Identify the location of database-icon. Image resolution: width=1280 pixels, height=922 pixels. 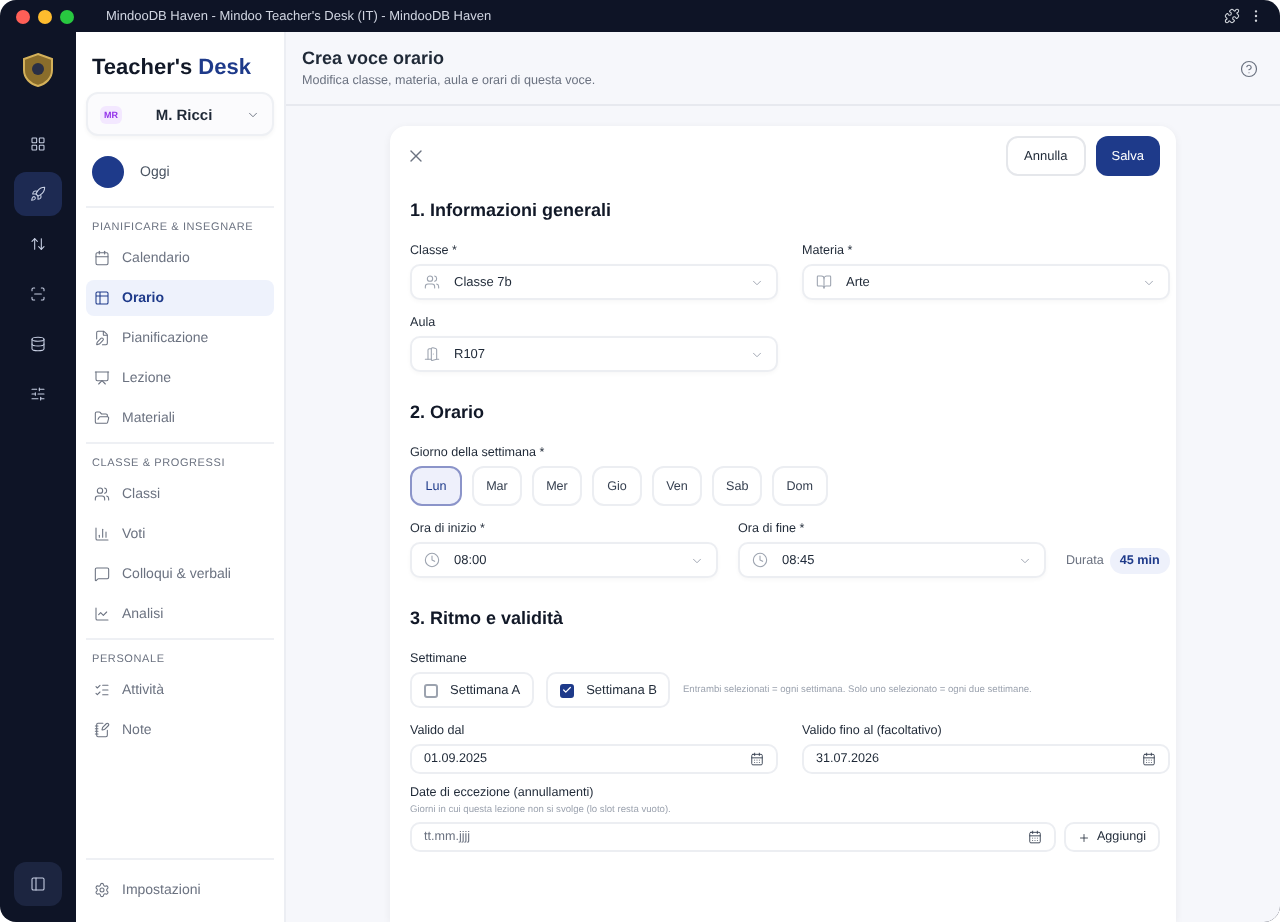
(38, 344).